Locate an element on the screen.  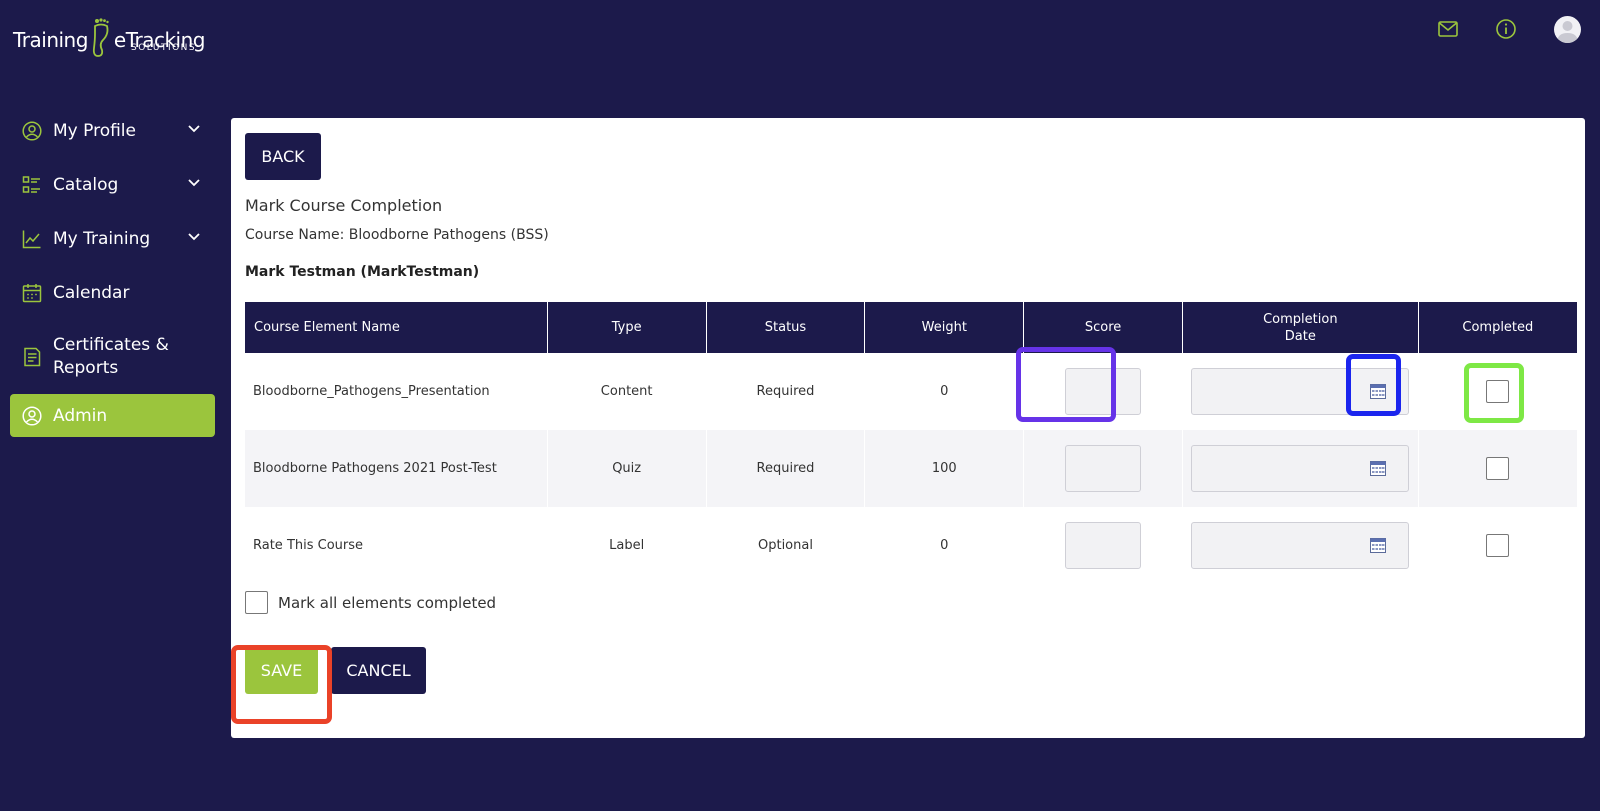
header-completion-date-line-2: Date is located at coordinates (1300, 336).